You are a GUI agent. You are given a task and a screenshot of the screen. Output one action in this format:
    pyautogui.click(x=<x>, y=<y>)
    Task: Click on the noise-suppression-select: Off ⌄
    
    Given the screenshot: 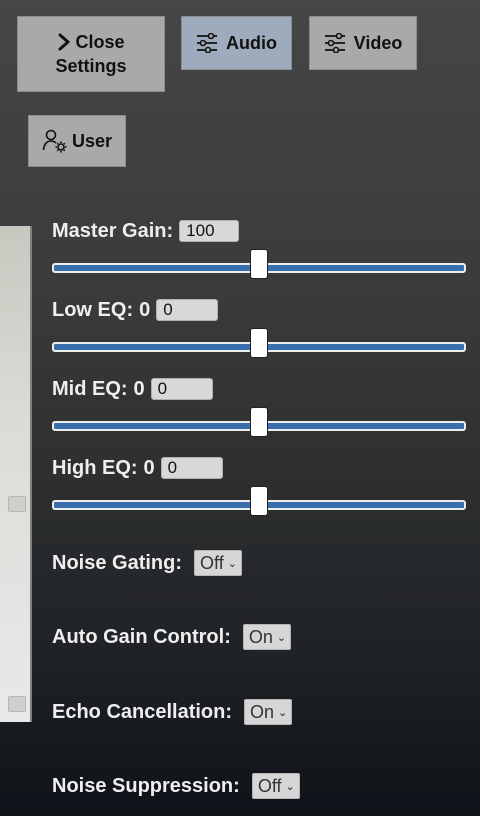 What is the action you would take?
    pyautogui.click(x=275, y=786)
    